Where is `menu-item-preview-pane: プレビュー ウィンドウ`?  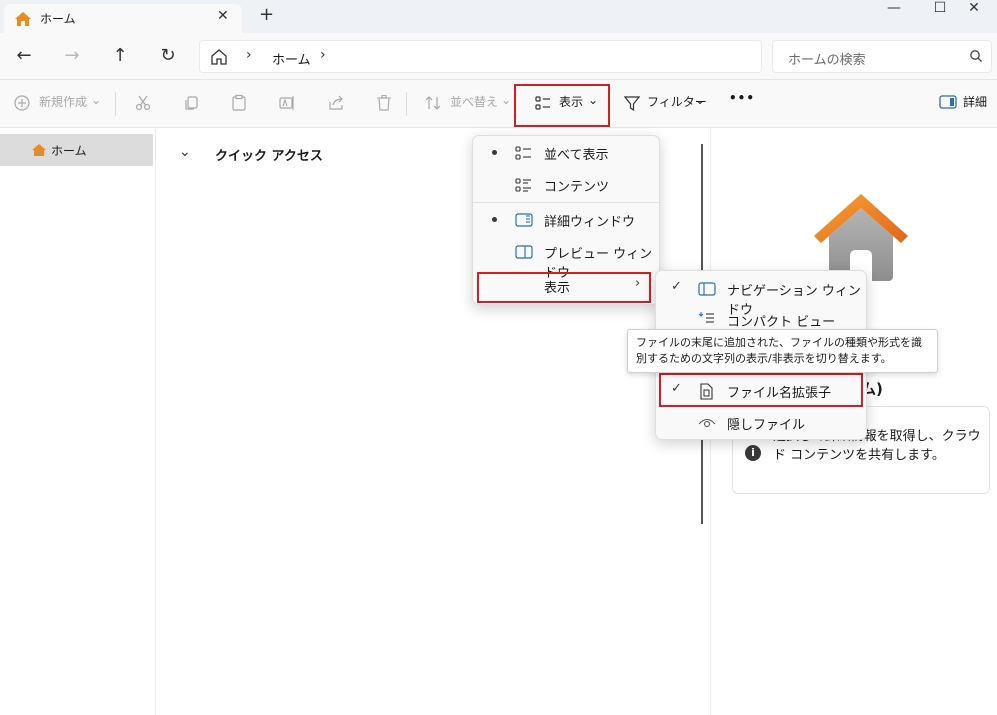
menu-item-preview-pane: プレビュー ウィンドウ is located at coordinates (566, 258).